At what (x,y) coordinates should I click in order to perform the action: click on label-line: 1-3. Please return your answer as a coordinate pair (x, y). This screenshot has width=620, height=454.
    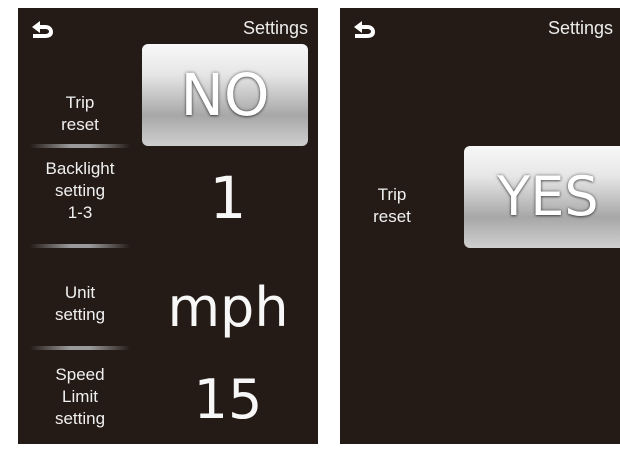
    Looking at the image, I should click on (80, 212).